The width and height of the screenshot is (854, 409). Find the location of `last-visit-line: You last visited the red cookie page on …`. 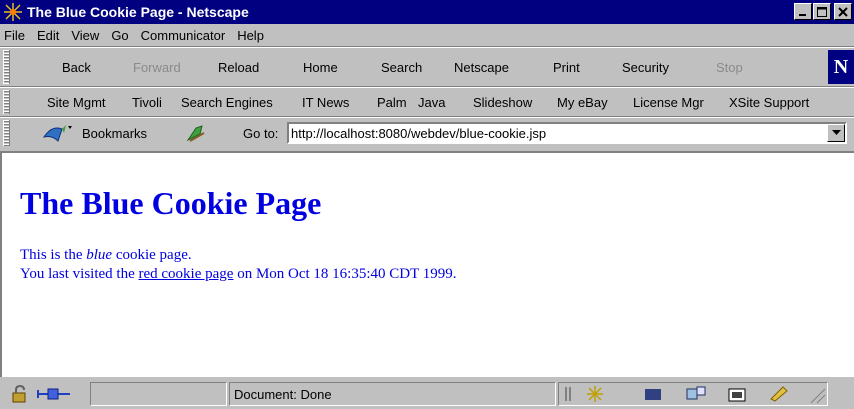

last-visit-line: You last visited the red cookie page on … is located at coordinates (238, 274).